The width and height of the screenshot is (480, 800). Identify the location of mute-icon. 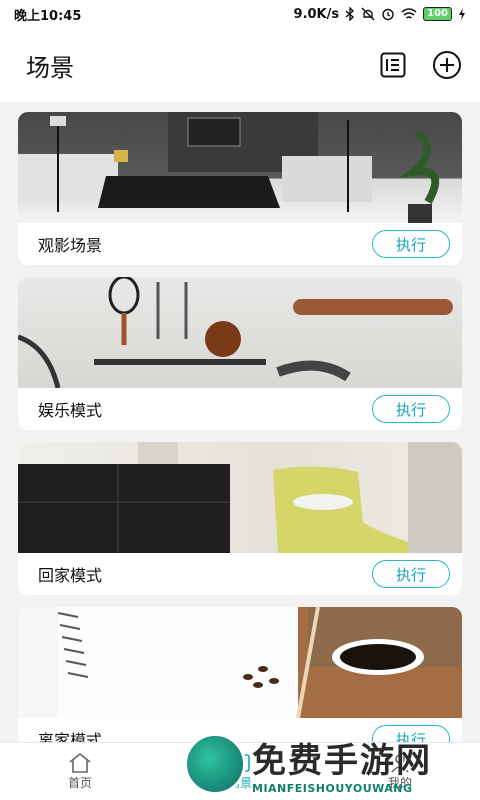
(368, 14).